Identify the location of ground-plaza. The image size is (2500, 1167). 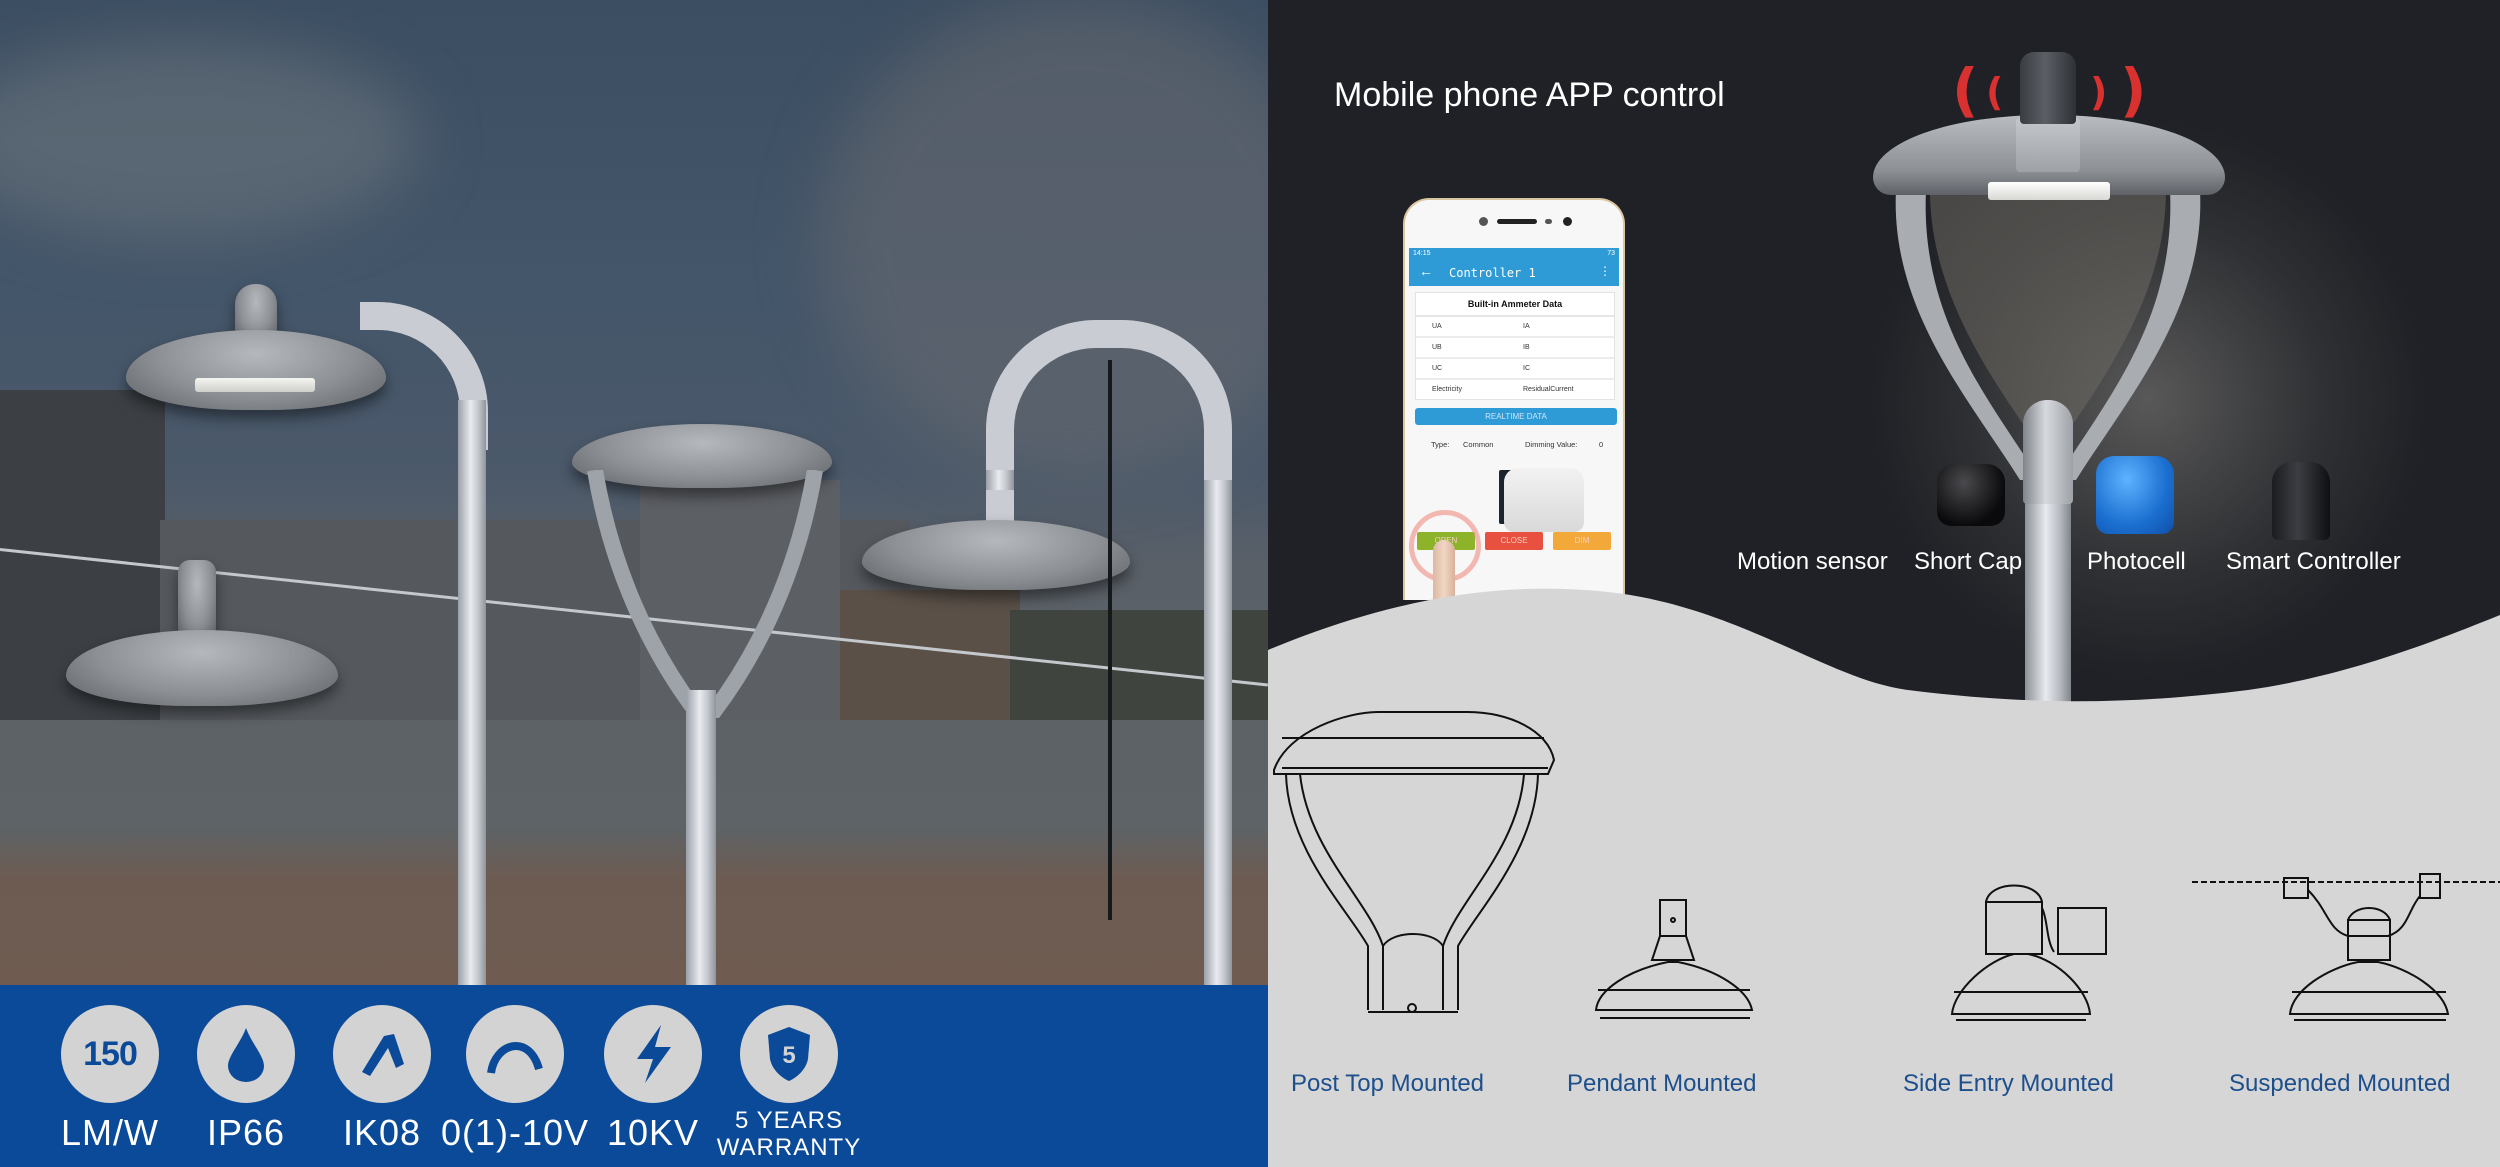
(634, 852).